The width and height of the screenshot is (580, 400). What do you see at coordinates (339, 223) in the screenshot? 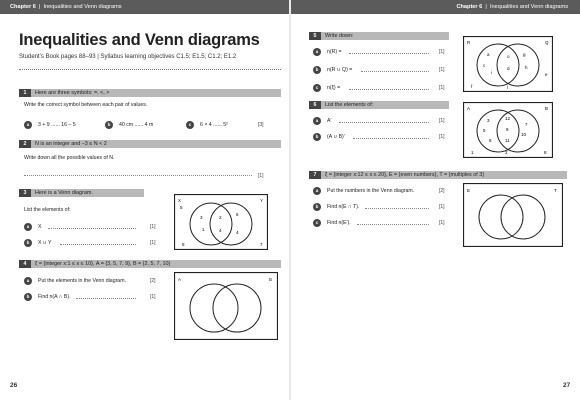
I see `part-text: Find n(E′).` at bounding box center [339, 223].